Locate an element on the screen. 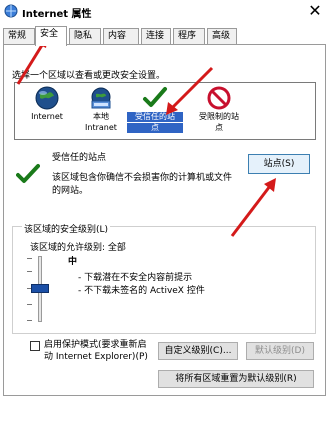 Image resolution: width=330 pixels, height=428 pixels. security-level-name: 中 is located at coordinates (73, 262).